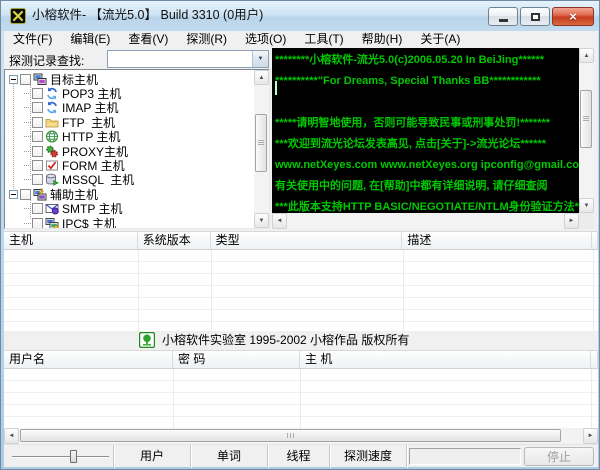 This screenshot has height=470, width=600. I want to click on tree-item-pop3: POP3 主机, so click(129, 93).